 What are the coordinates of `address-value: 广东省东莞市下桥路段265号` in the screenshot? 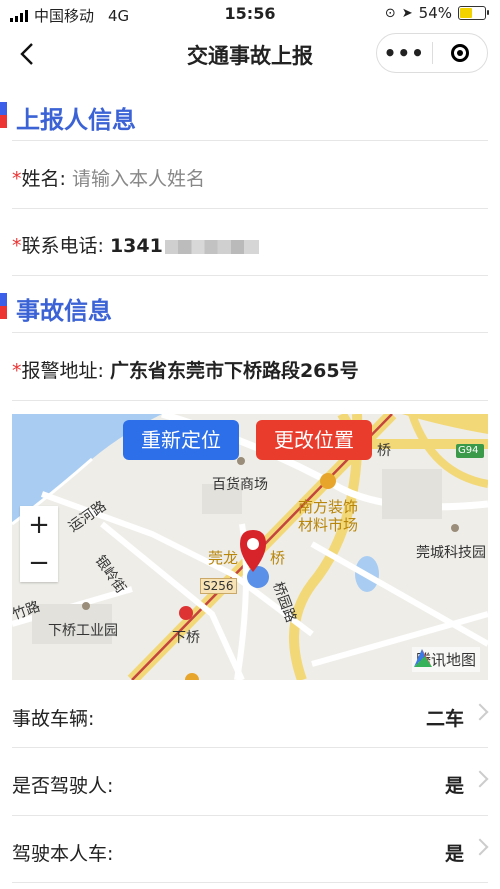 It's located at (234, 371).